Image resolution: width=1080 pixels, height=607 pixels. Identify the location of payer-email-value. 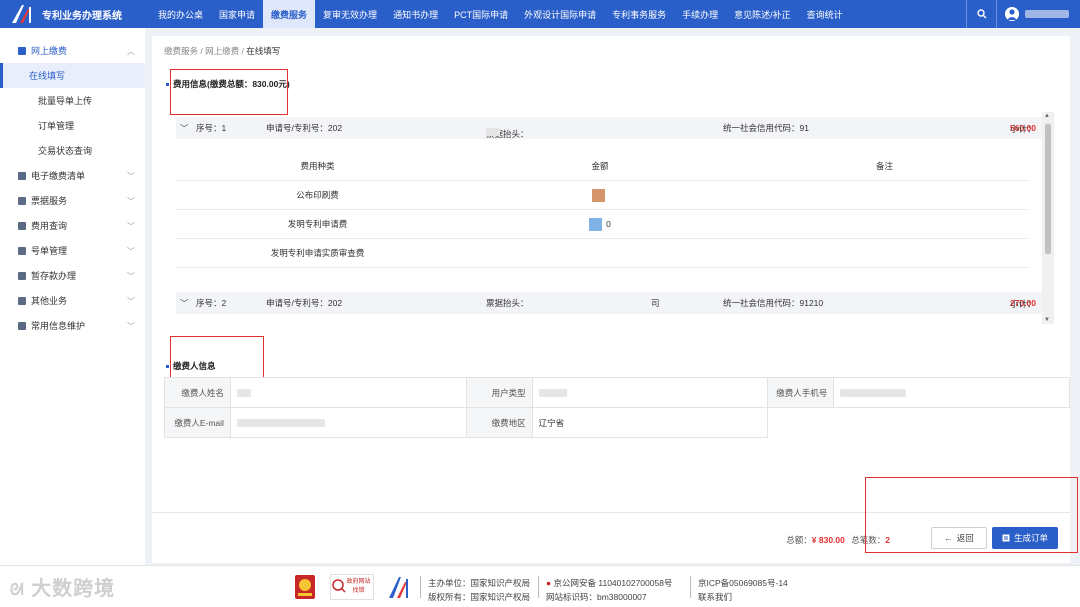
(348, 422).